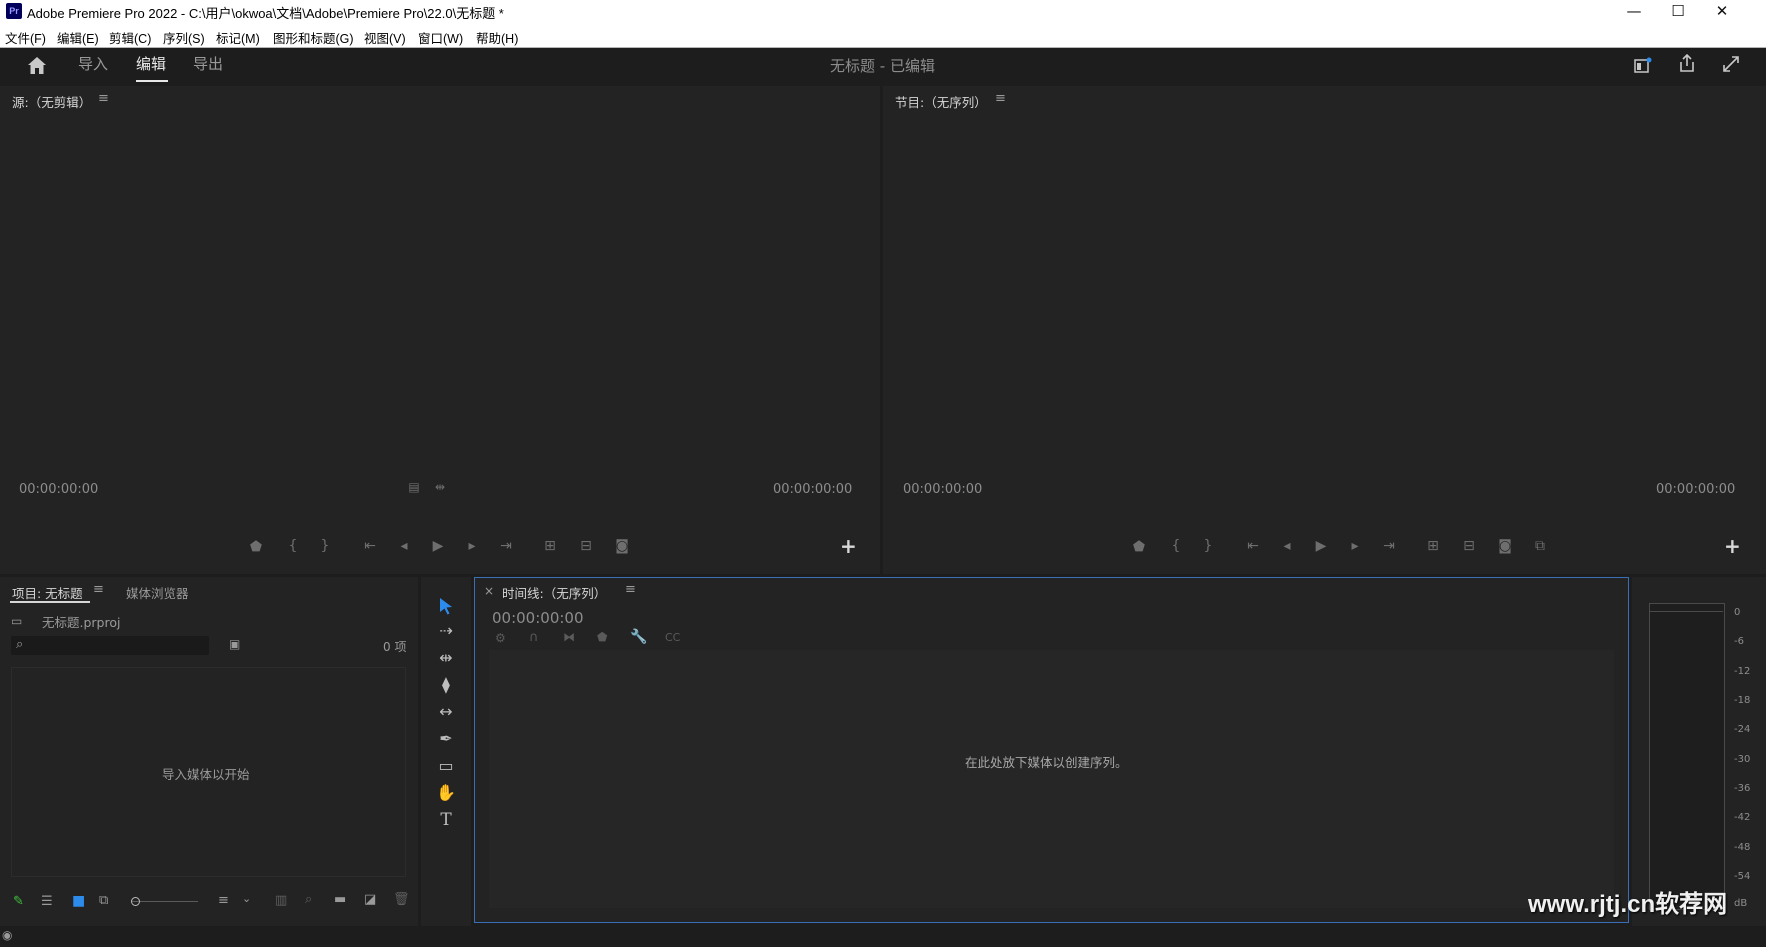 This screenshot has width=1766, height=947. Describe the element at coordinates (848, 546) in the screenshot. I see `source-button-editor-plus-icon: +` at that location.